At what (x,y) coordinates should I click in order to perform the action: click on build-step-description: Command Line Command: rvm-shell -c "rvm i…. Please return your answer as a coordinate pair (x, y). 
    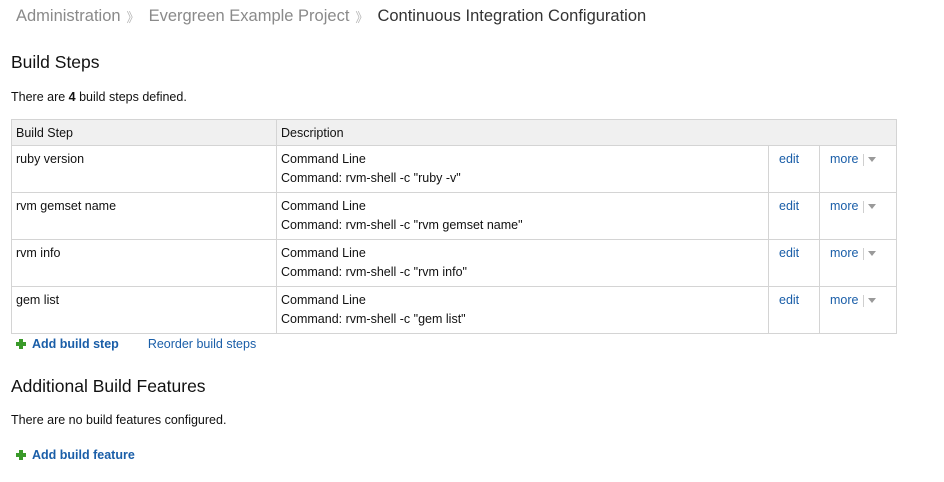
    Looking at the image, I should click on (522, 263).